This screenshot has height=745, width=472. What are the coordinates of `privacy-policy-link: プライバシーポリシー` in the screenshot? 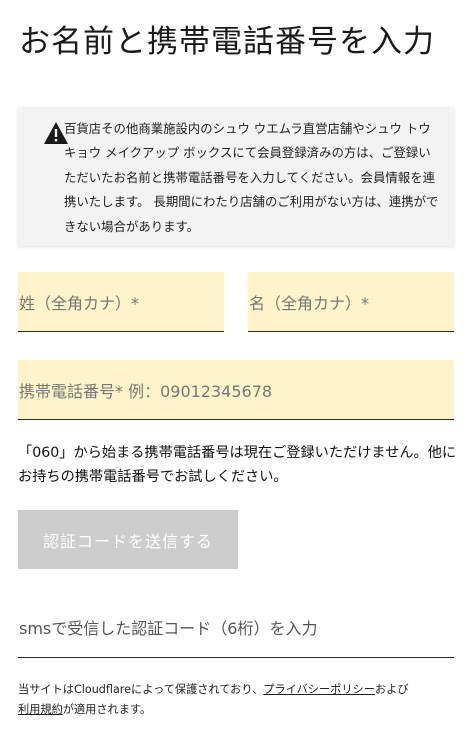 It's located at (319, 689).